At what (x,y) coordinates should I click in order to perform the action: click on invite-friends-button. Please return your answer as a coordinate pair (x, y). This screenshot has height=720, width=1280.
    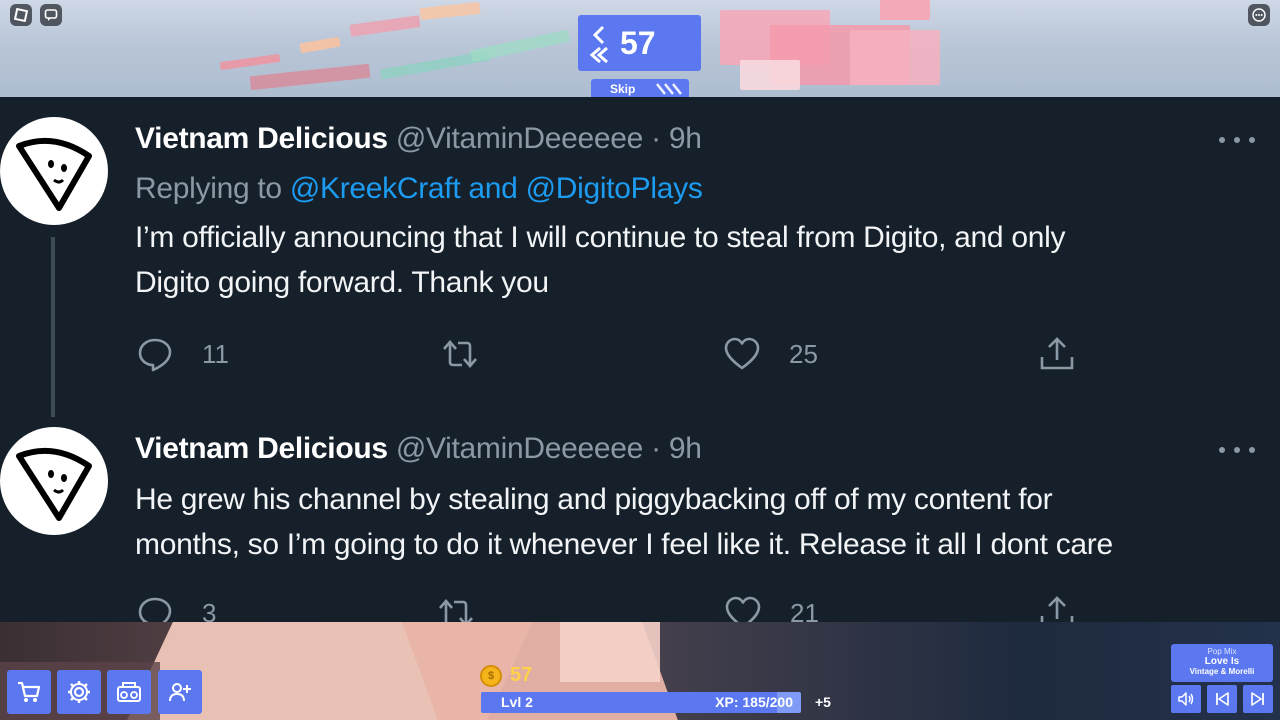
    Looking at the image, I should click on (180, 692).